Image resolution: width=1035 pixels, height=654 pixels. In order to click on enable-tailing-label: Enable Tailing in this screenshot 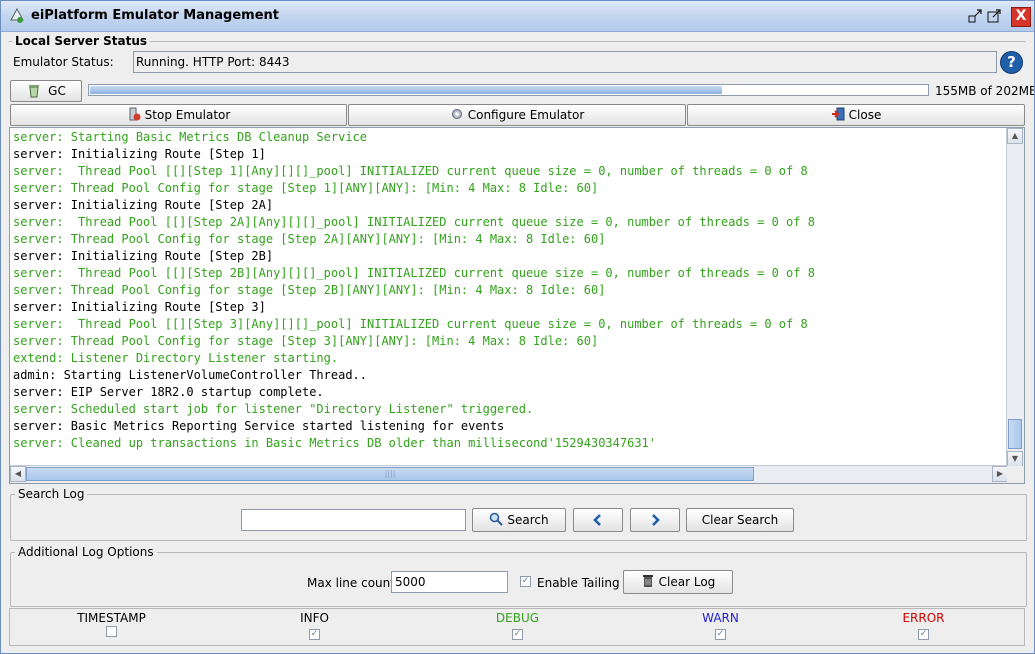, I will do `click(578, 583)`.